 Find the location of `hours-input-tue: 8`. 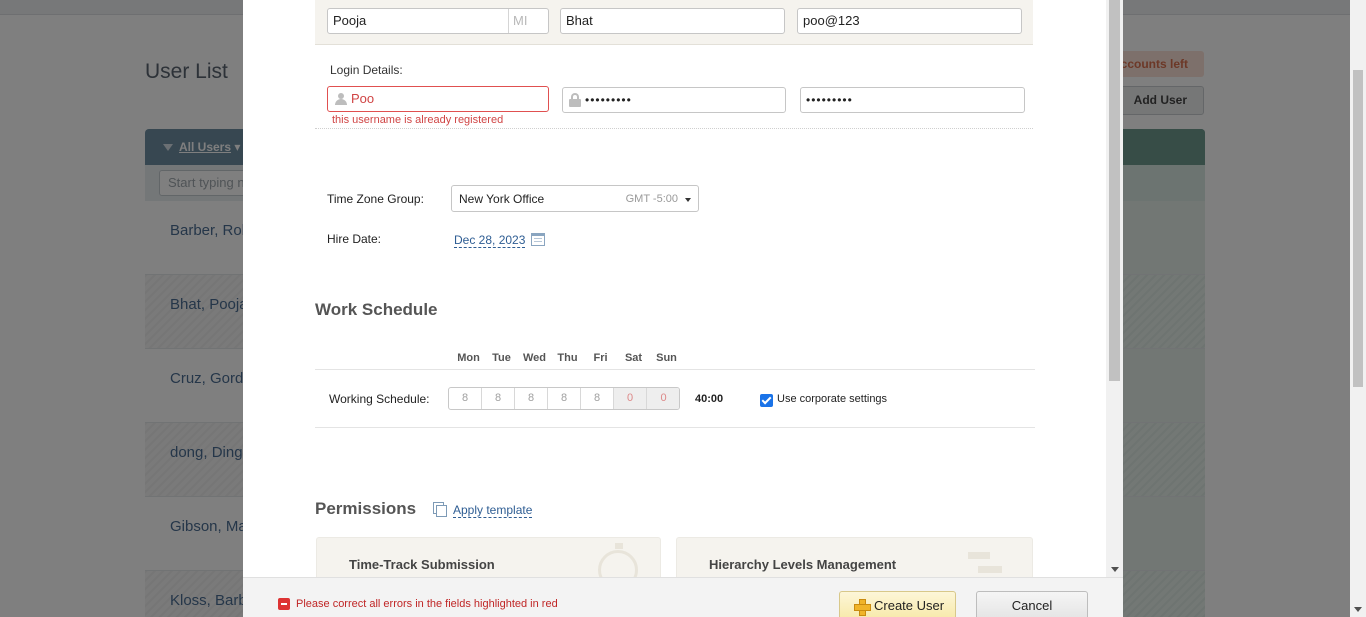

hours-input-tue: 8 is located at coordinates (498, 398).